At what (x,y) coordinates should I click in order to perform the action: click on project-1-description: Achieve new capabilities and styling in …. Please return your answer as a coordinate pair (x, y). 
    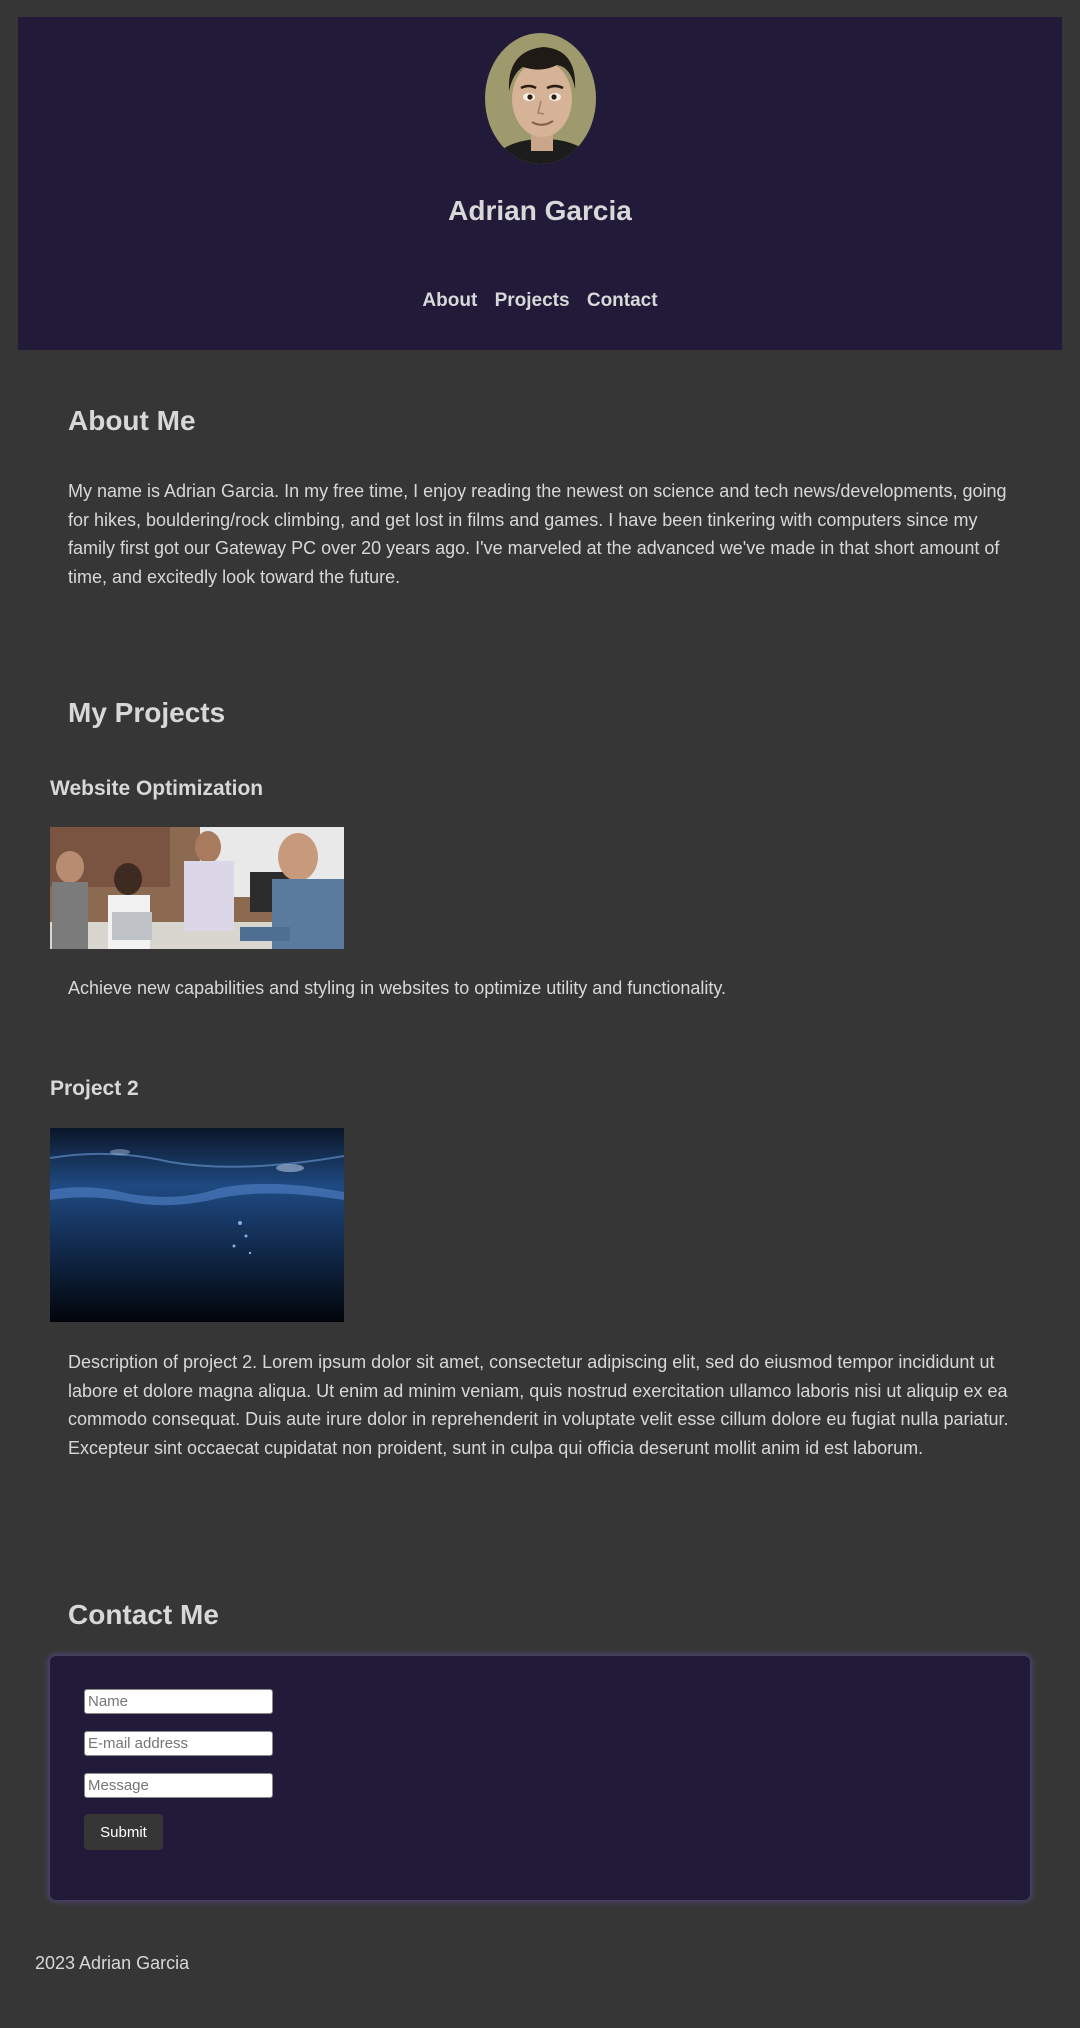
    Looking at the image, I should click on (397, 988).